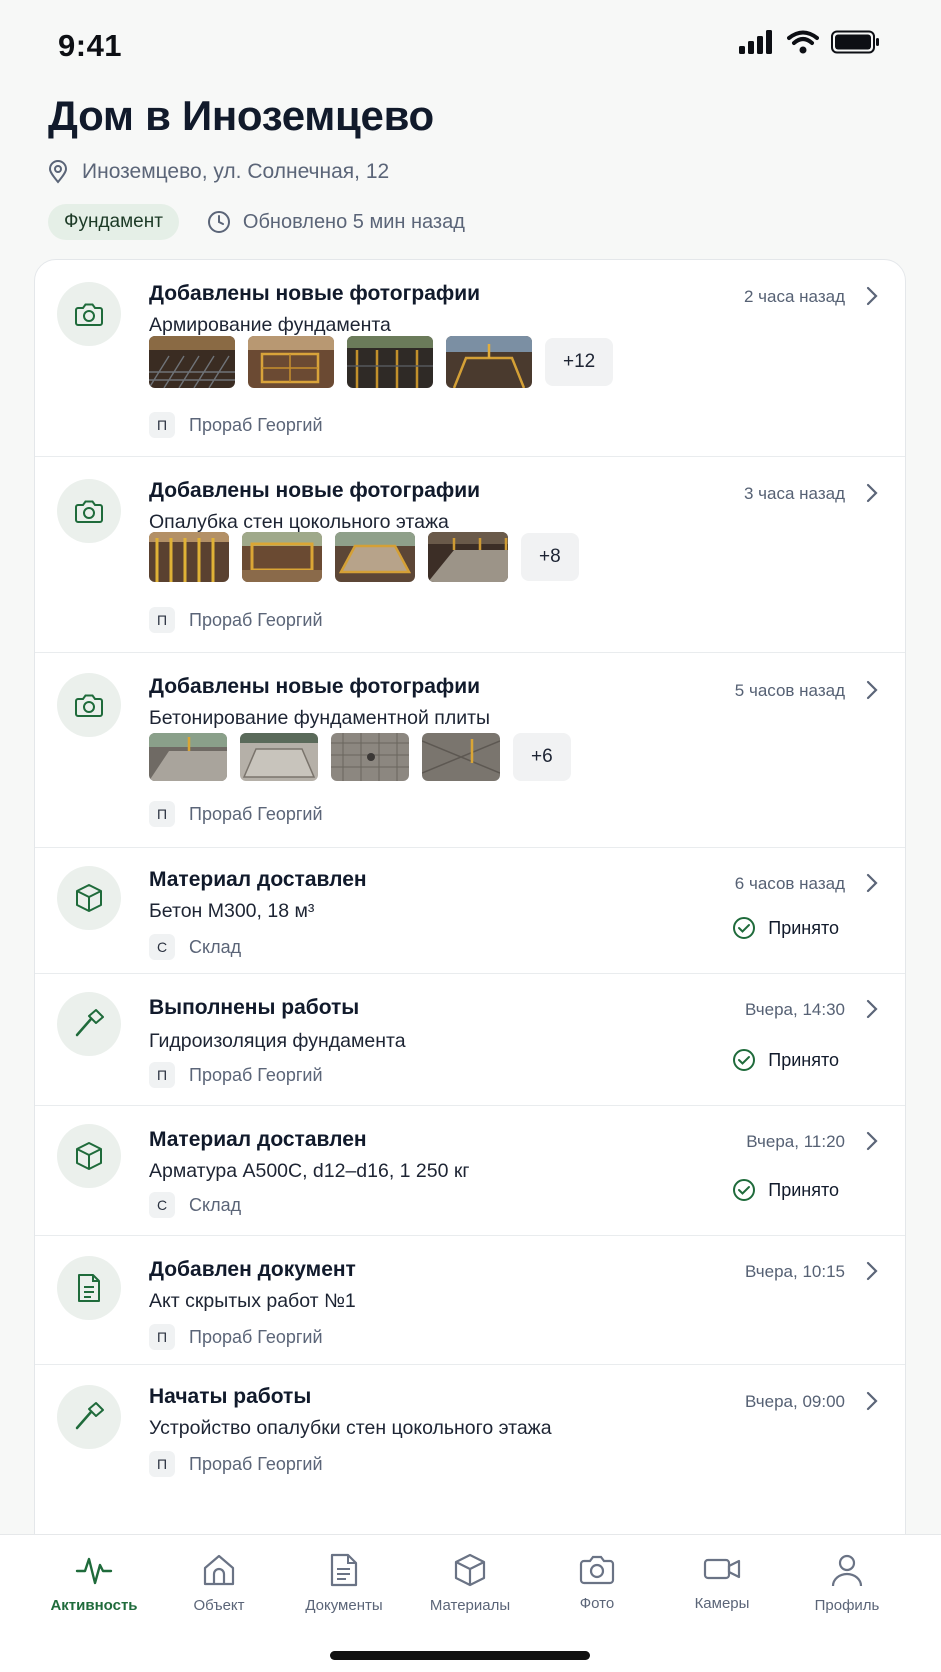 Image resolution: width=941 pixels, height=1672 pixels. What do you see at coordinates (232, 911) in the screenshot?
I see `feed-item-subtitle: Бетон М300, 18 м³` at bounding box center [232, 911].